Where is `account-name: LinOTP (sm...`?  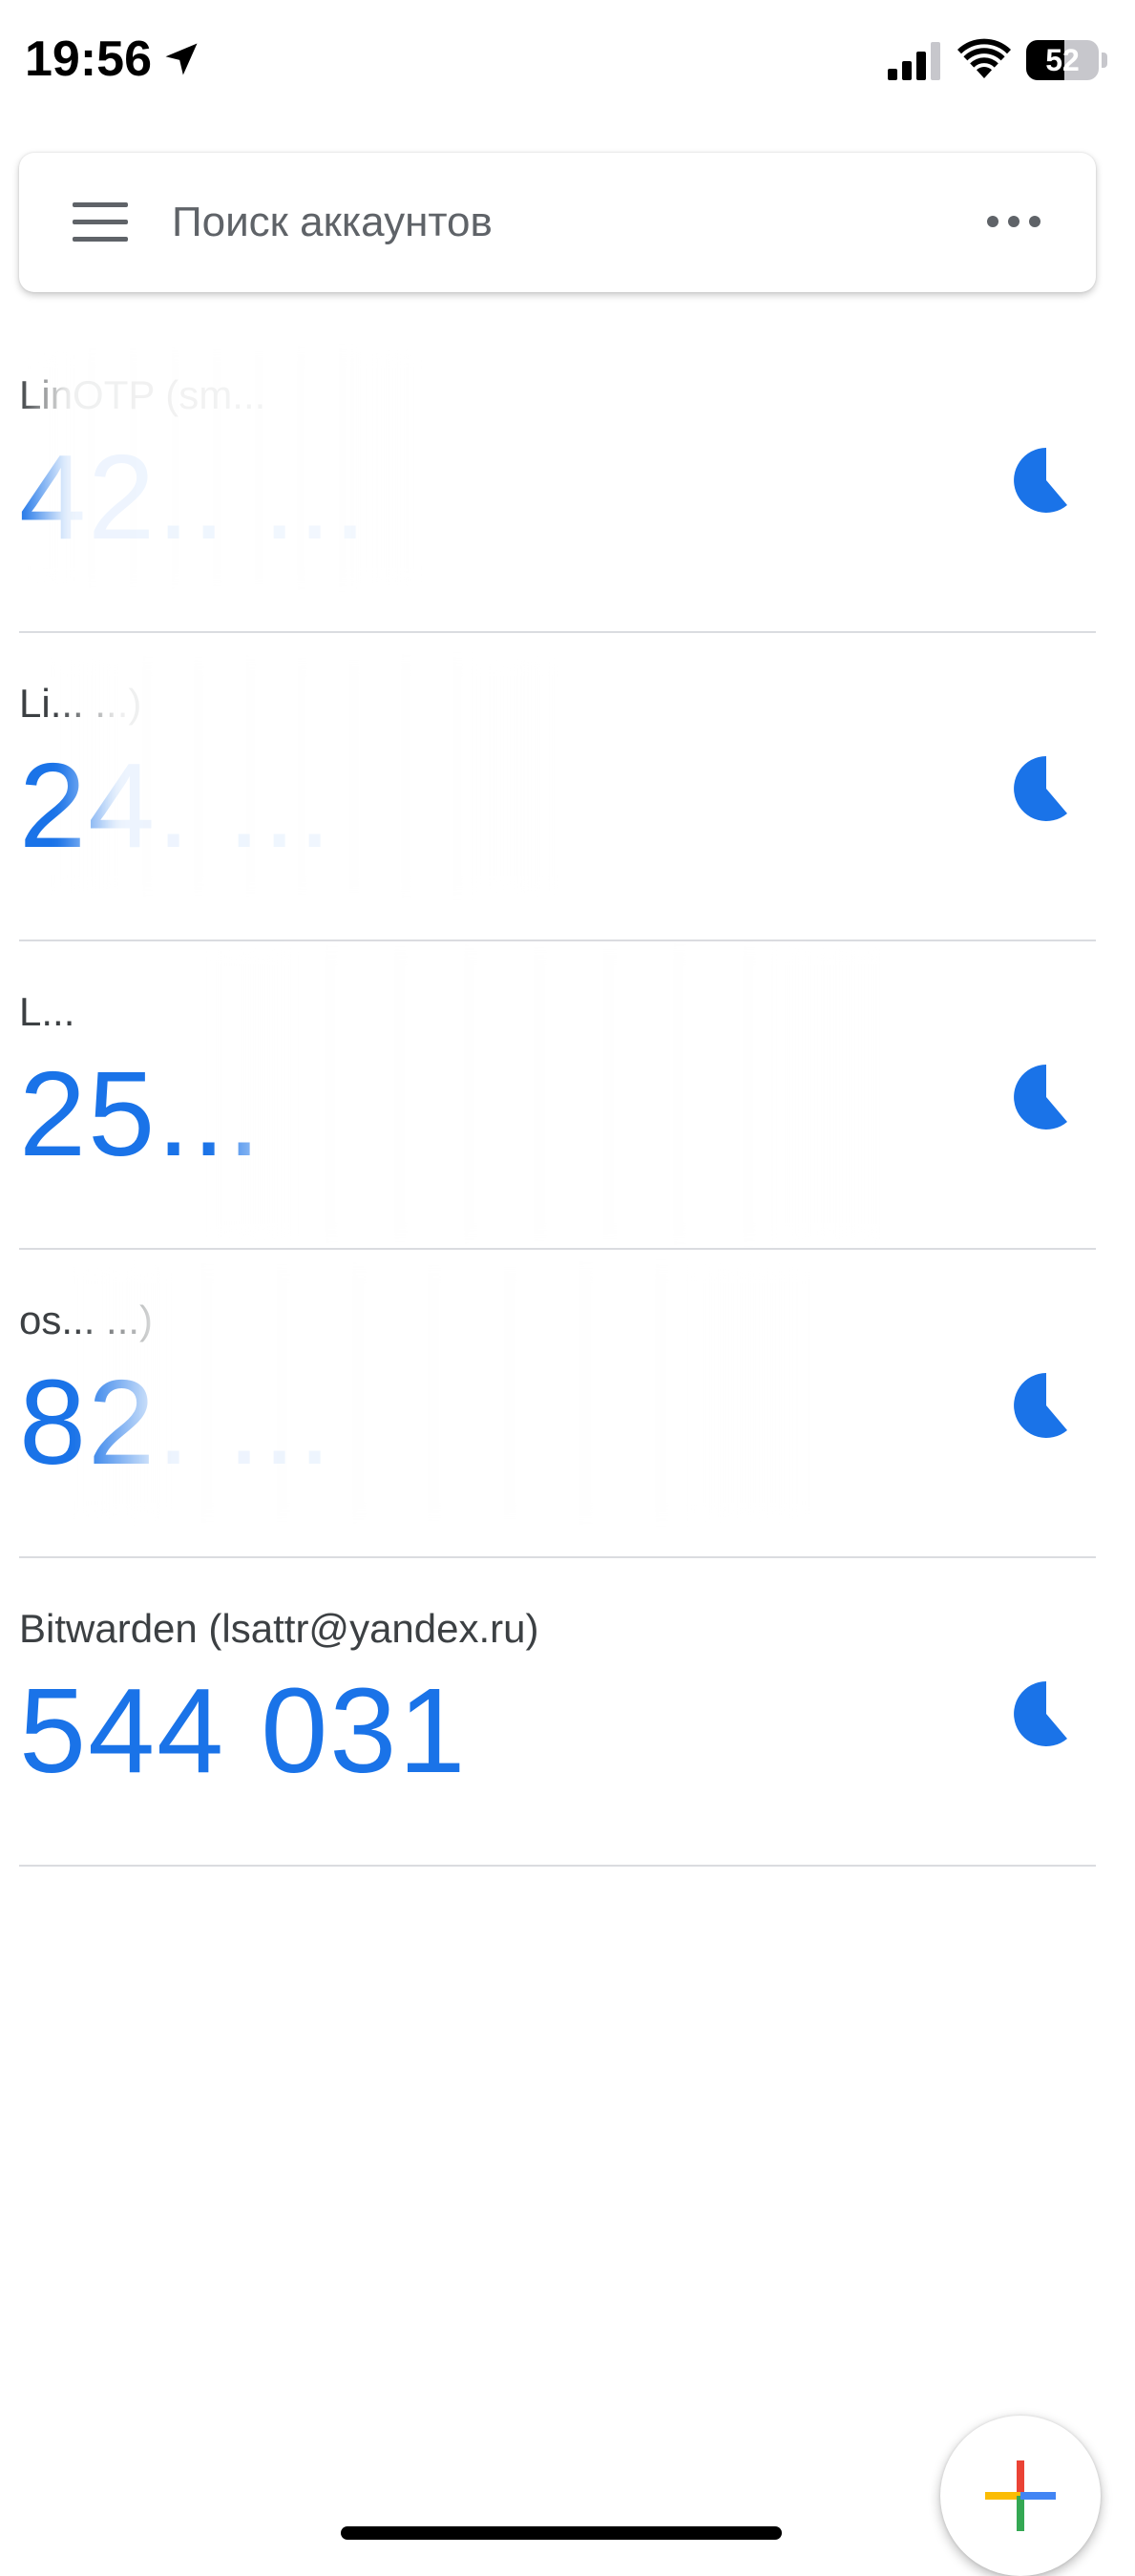
account-name: LinOTP (sm... is located at coordinates (142, 394).